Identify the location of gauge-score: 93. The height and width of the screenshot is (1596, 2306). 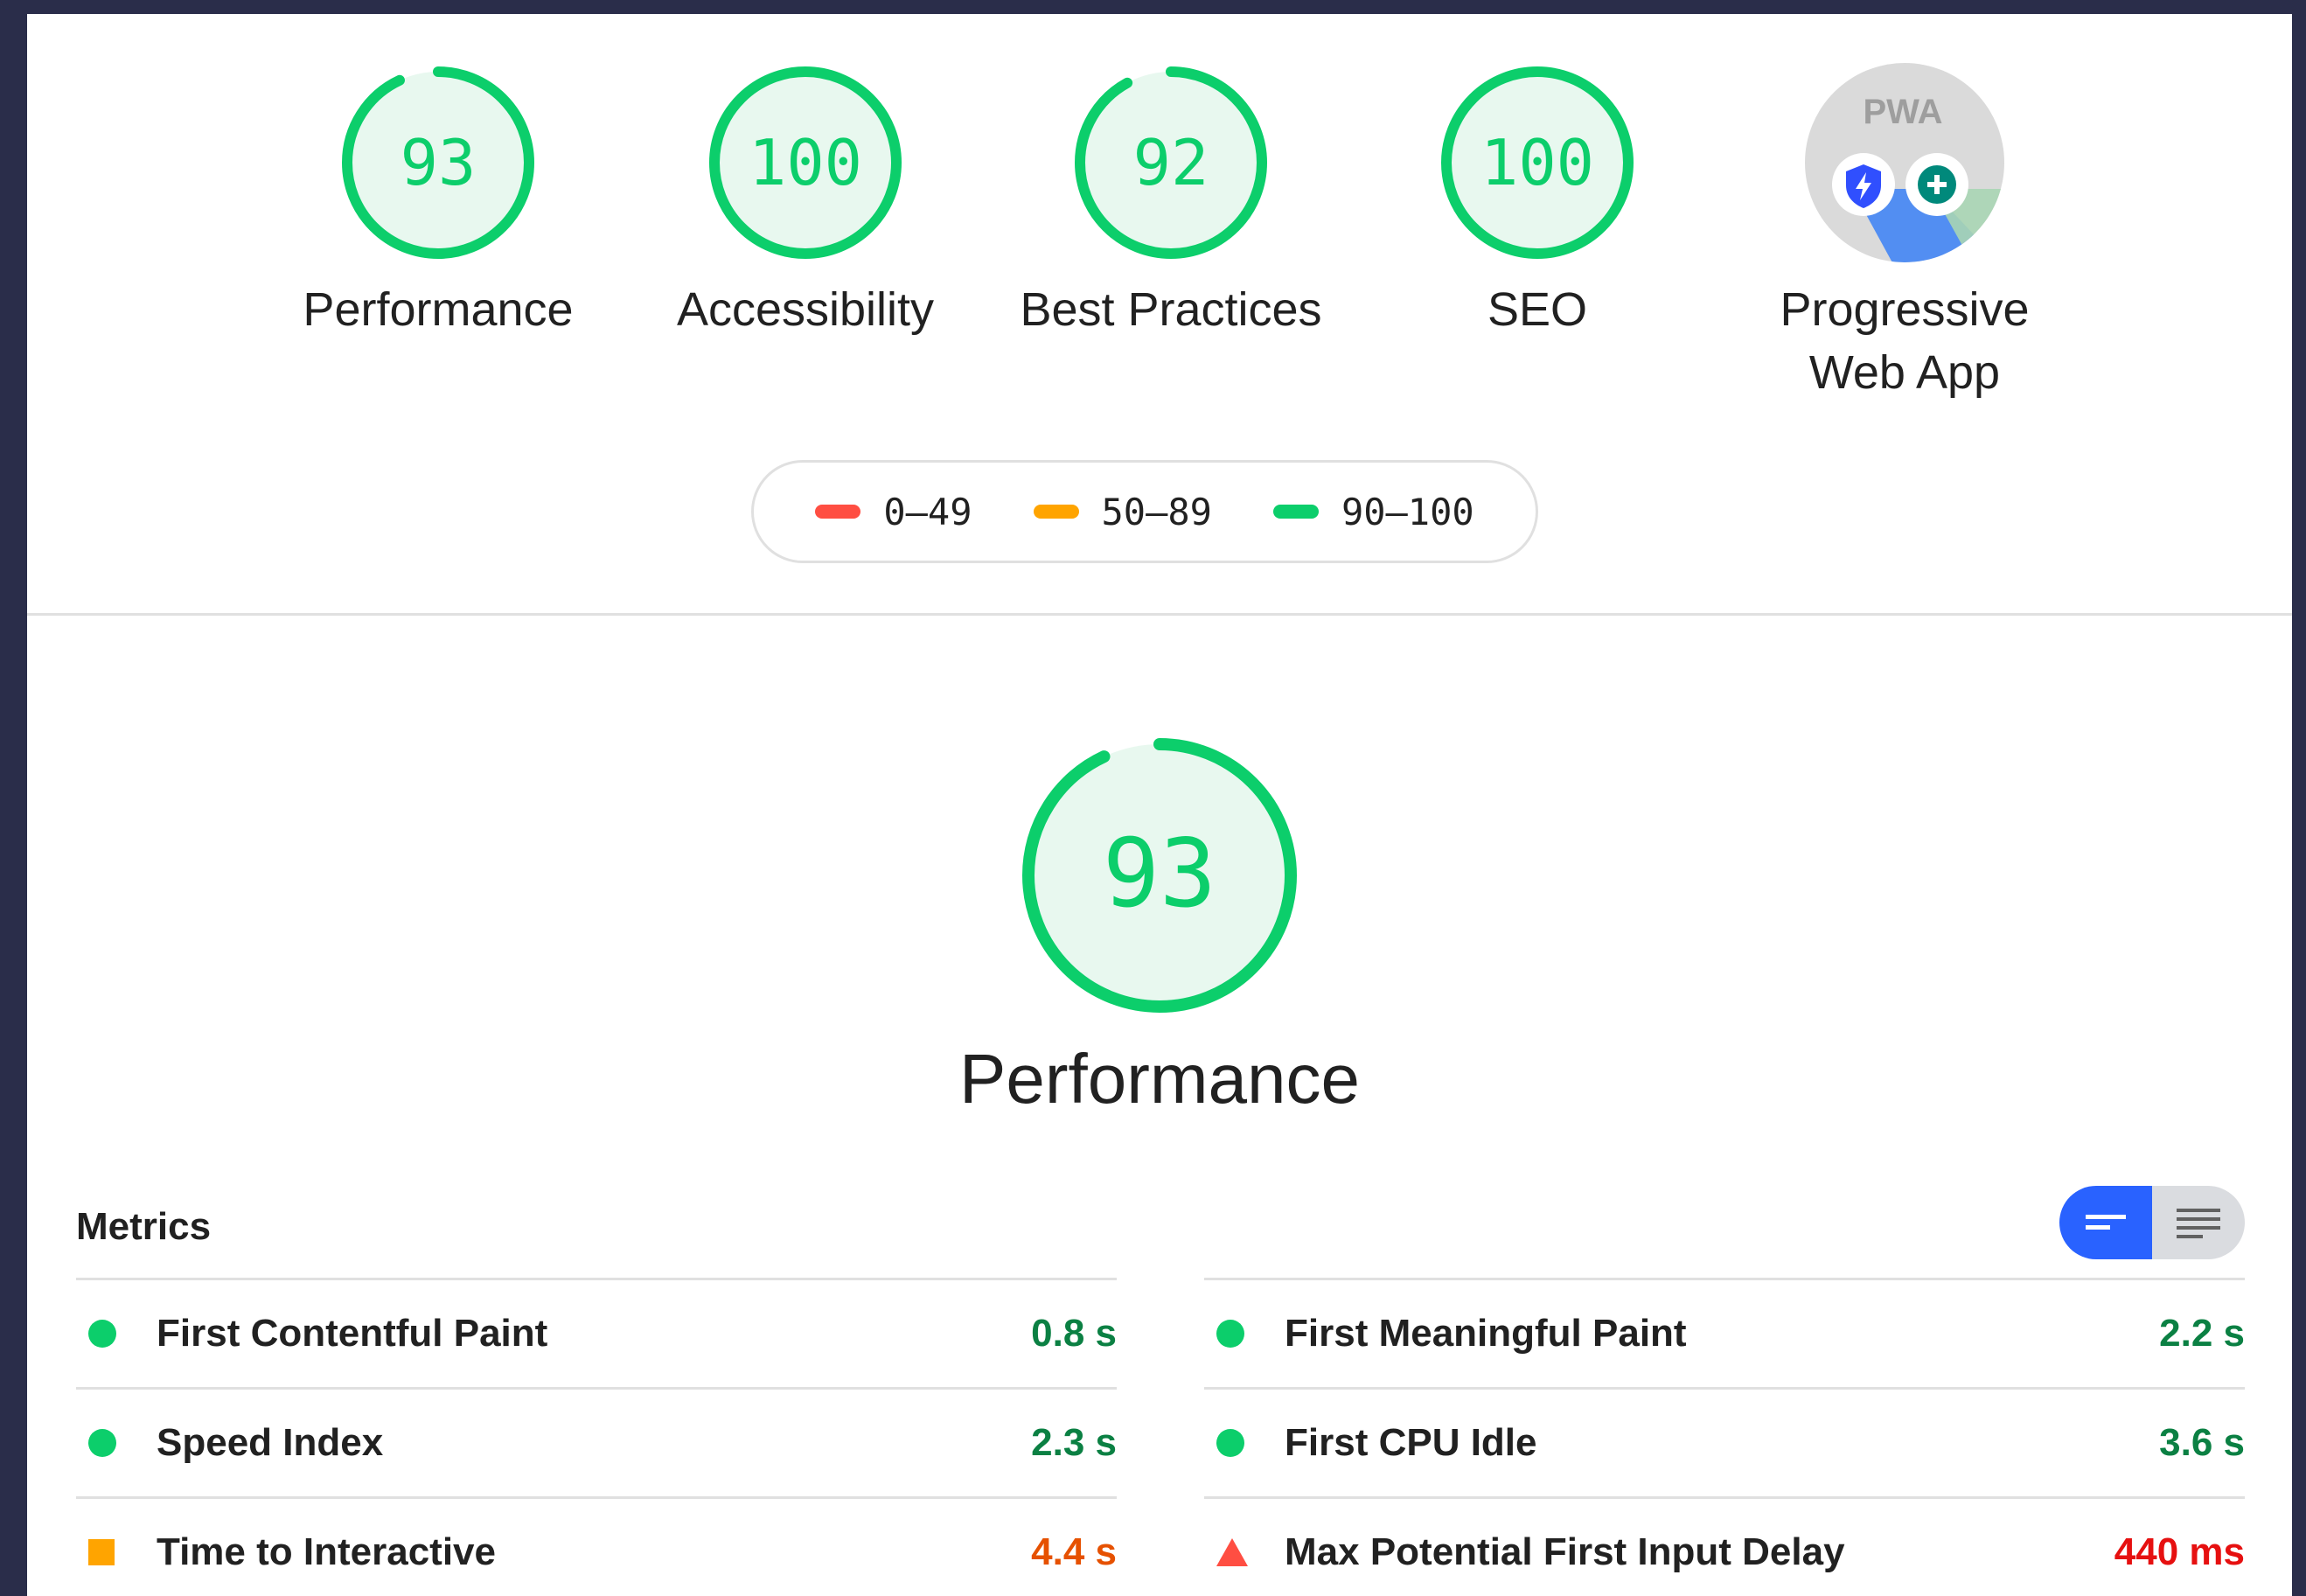
(439, 162).